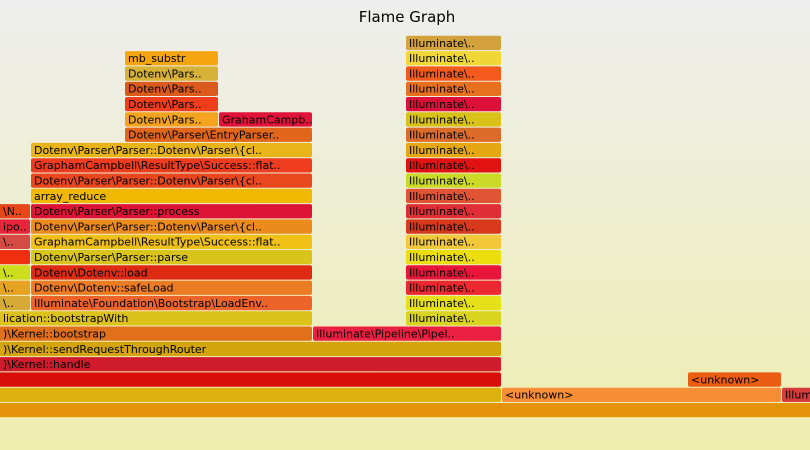 The image size is (810, 450). I want to click on flame-frame: )\Kernel::sendRequestThroughRouter, so click(250, 349).